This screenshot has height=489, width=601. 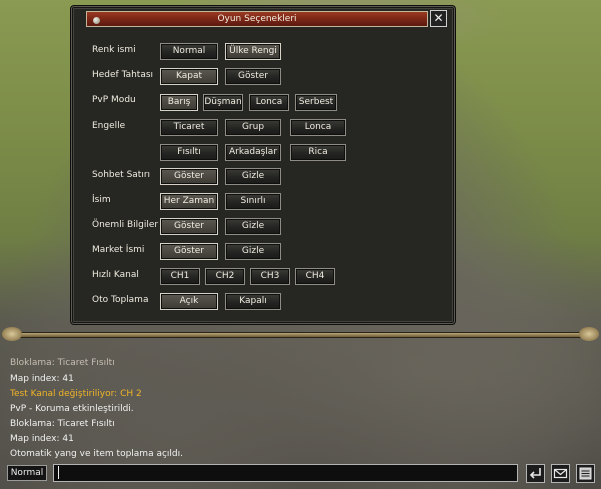 I want to click on important-info-label: Önemli Bilgiler, so click(x=125, y=225).